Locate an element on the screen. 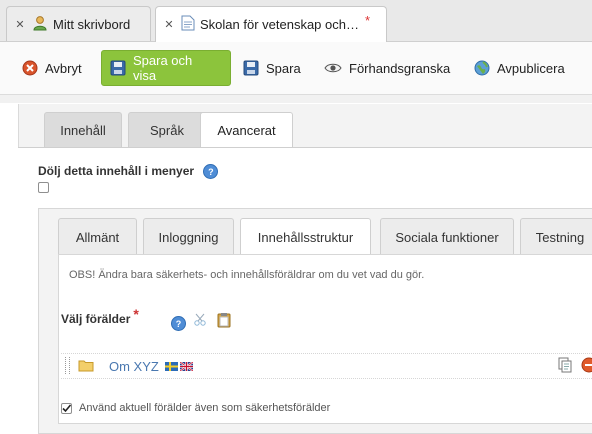 This screenshot has height=434, width=592. tab-language: Språk is located at coordinates (167, 130).